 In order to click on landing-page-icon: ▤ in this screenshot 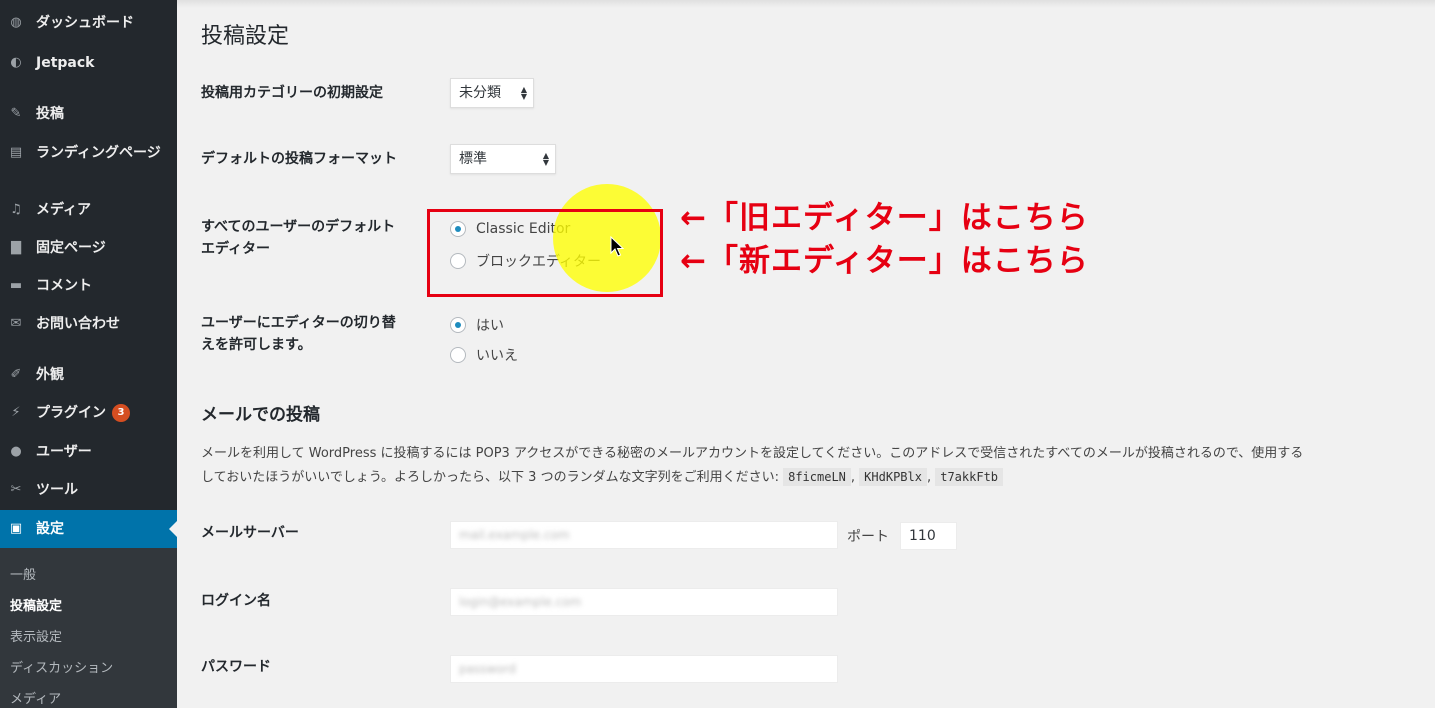, I will do `click(16, 152)`.